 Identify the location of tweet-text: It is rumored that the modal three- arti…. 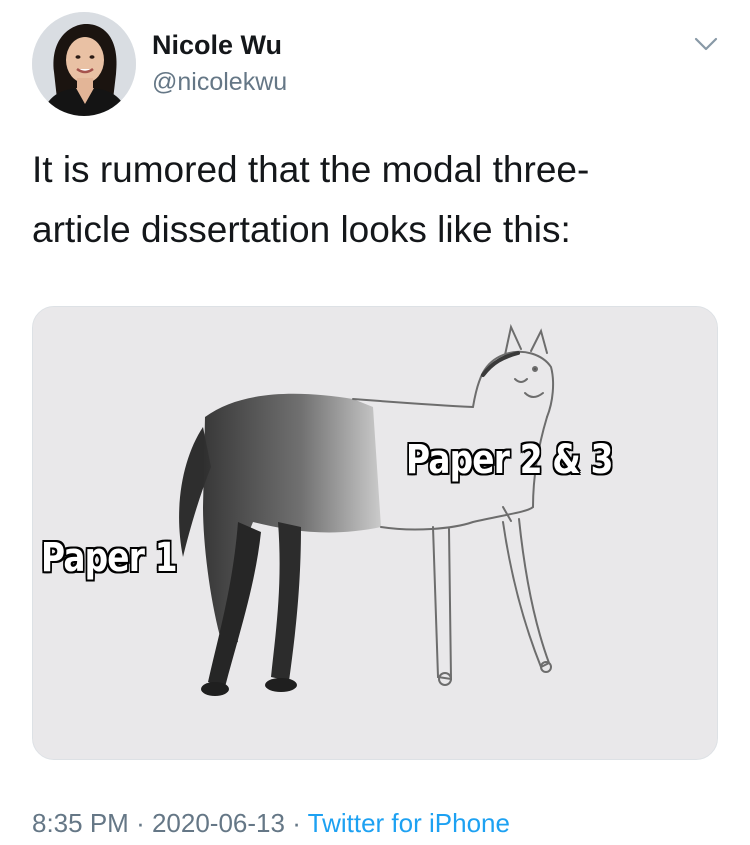
(377, 200).